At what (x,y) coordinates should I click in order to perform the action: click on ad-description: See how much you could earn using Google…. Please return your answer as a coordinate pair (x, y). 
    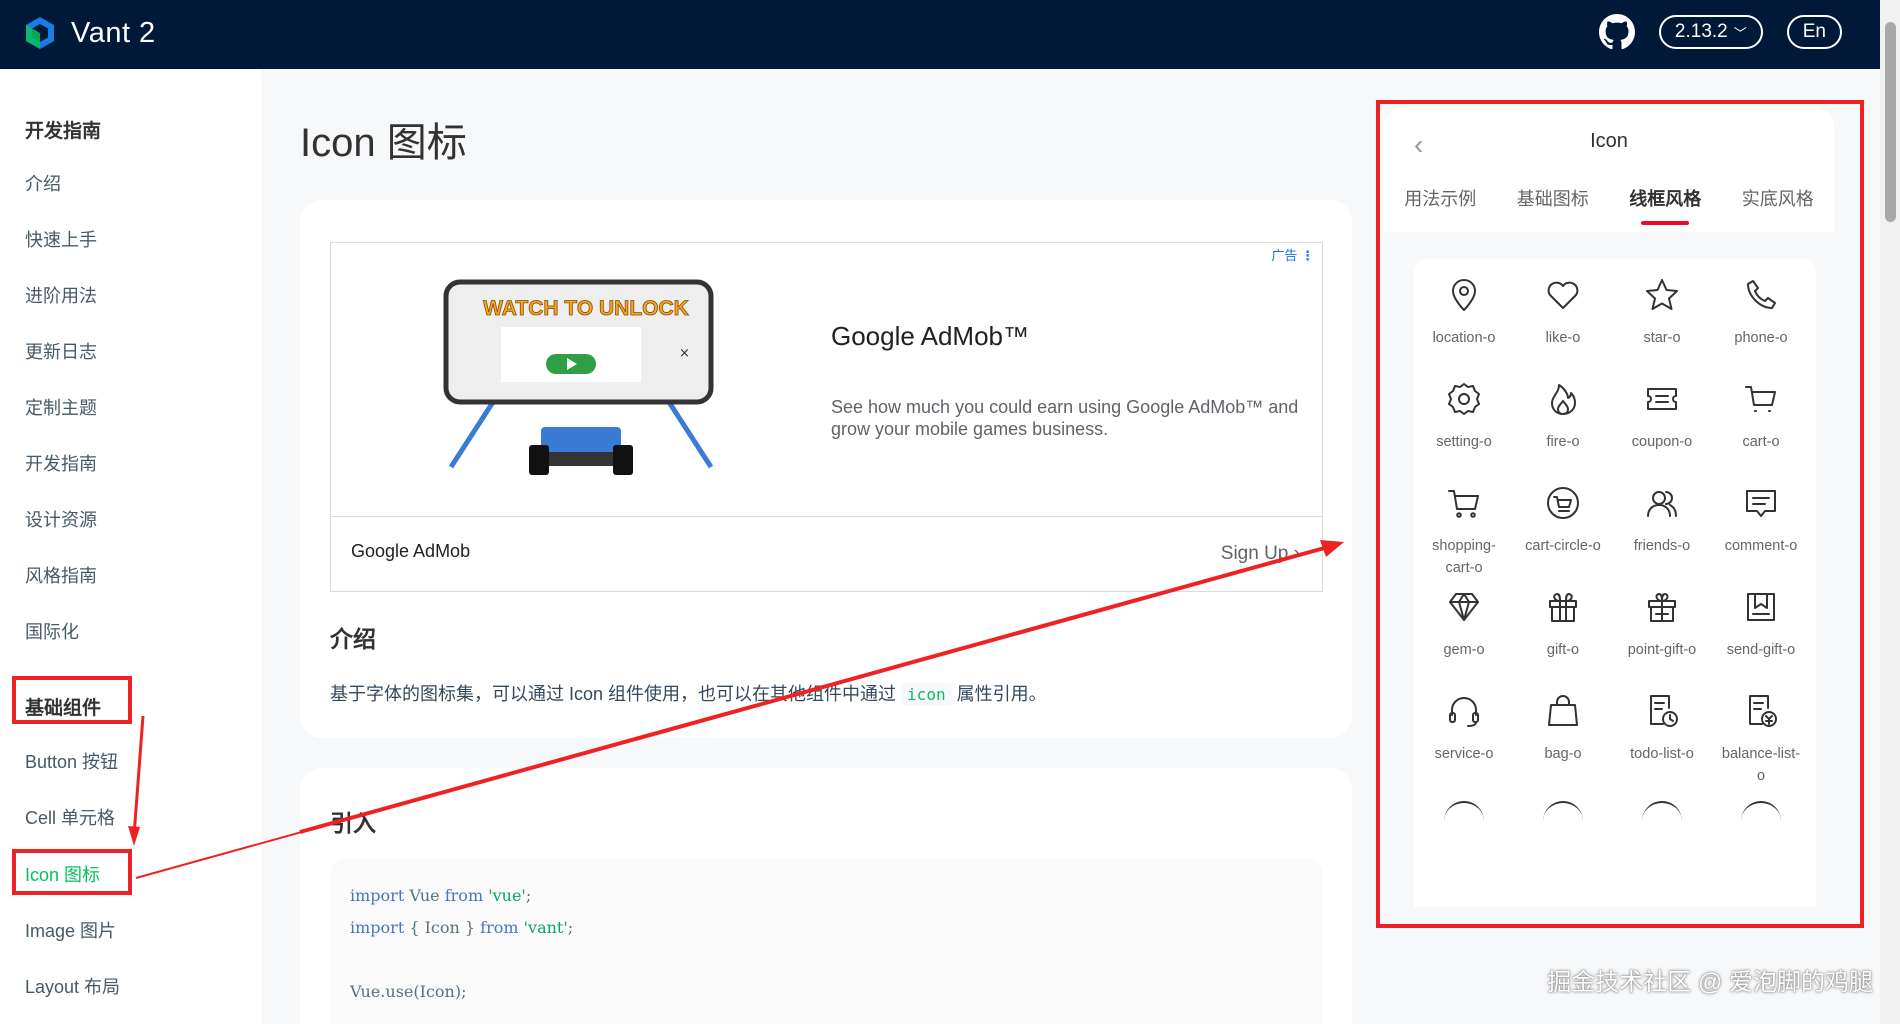
    Looking at the image, I should click on (1065, 418).